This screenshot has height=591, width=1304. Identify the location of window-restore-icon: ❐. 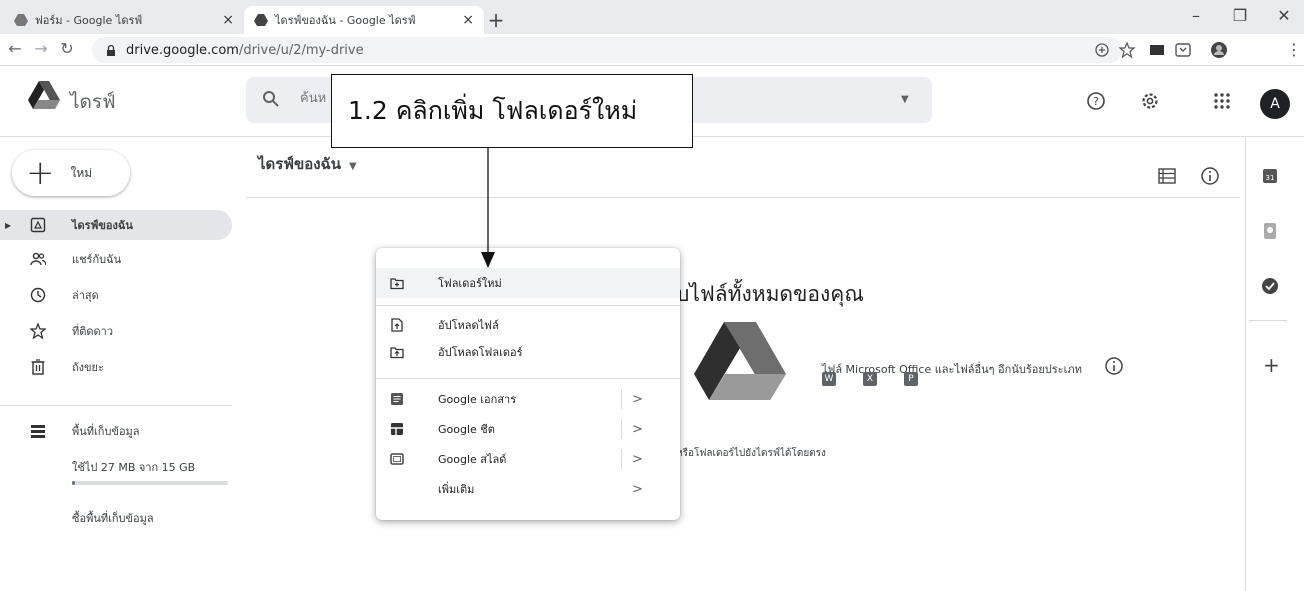
(1240, 15).